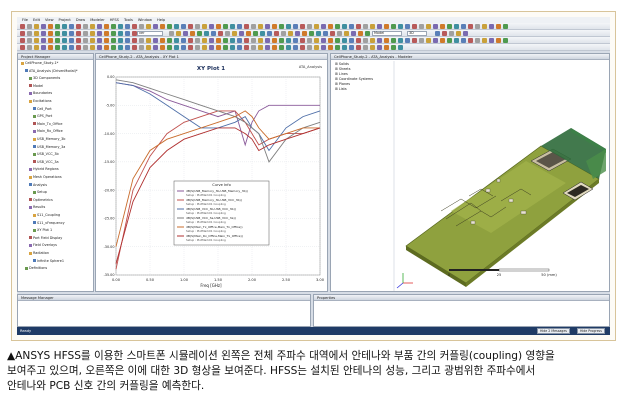 This screenshot has width=627, height=407. I want to click on tree-item: Main_Rx_Office, so click(48, 131).